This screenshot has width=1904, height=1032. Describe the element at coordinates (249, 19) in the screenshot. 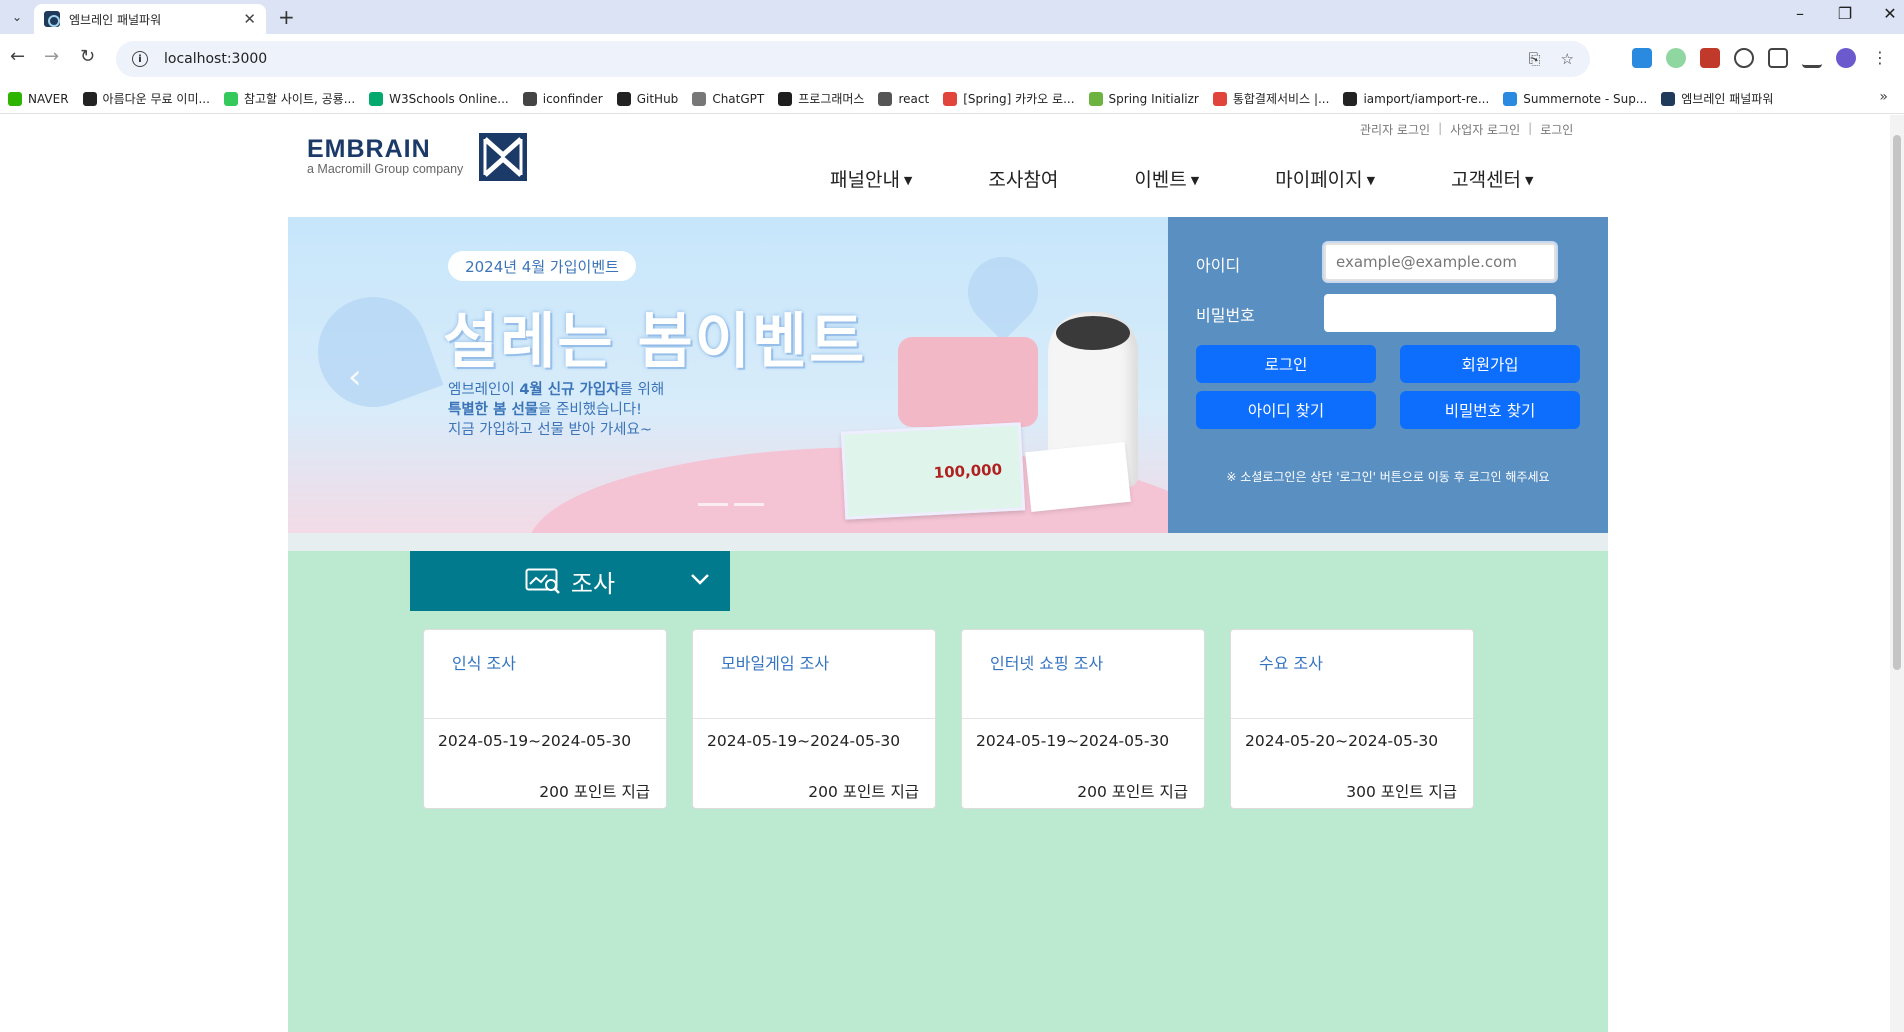

I see `close-tab-icon: ✕` at that location.